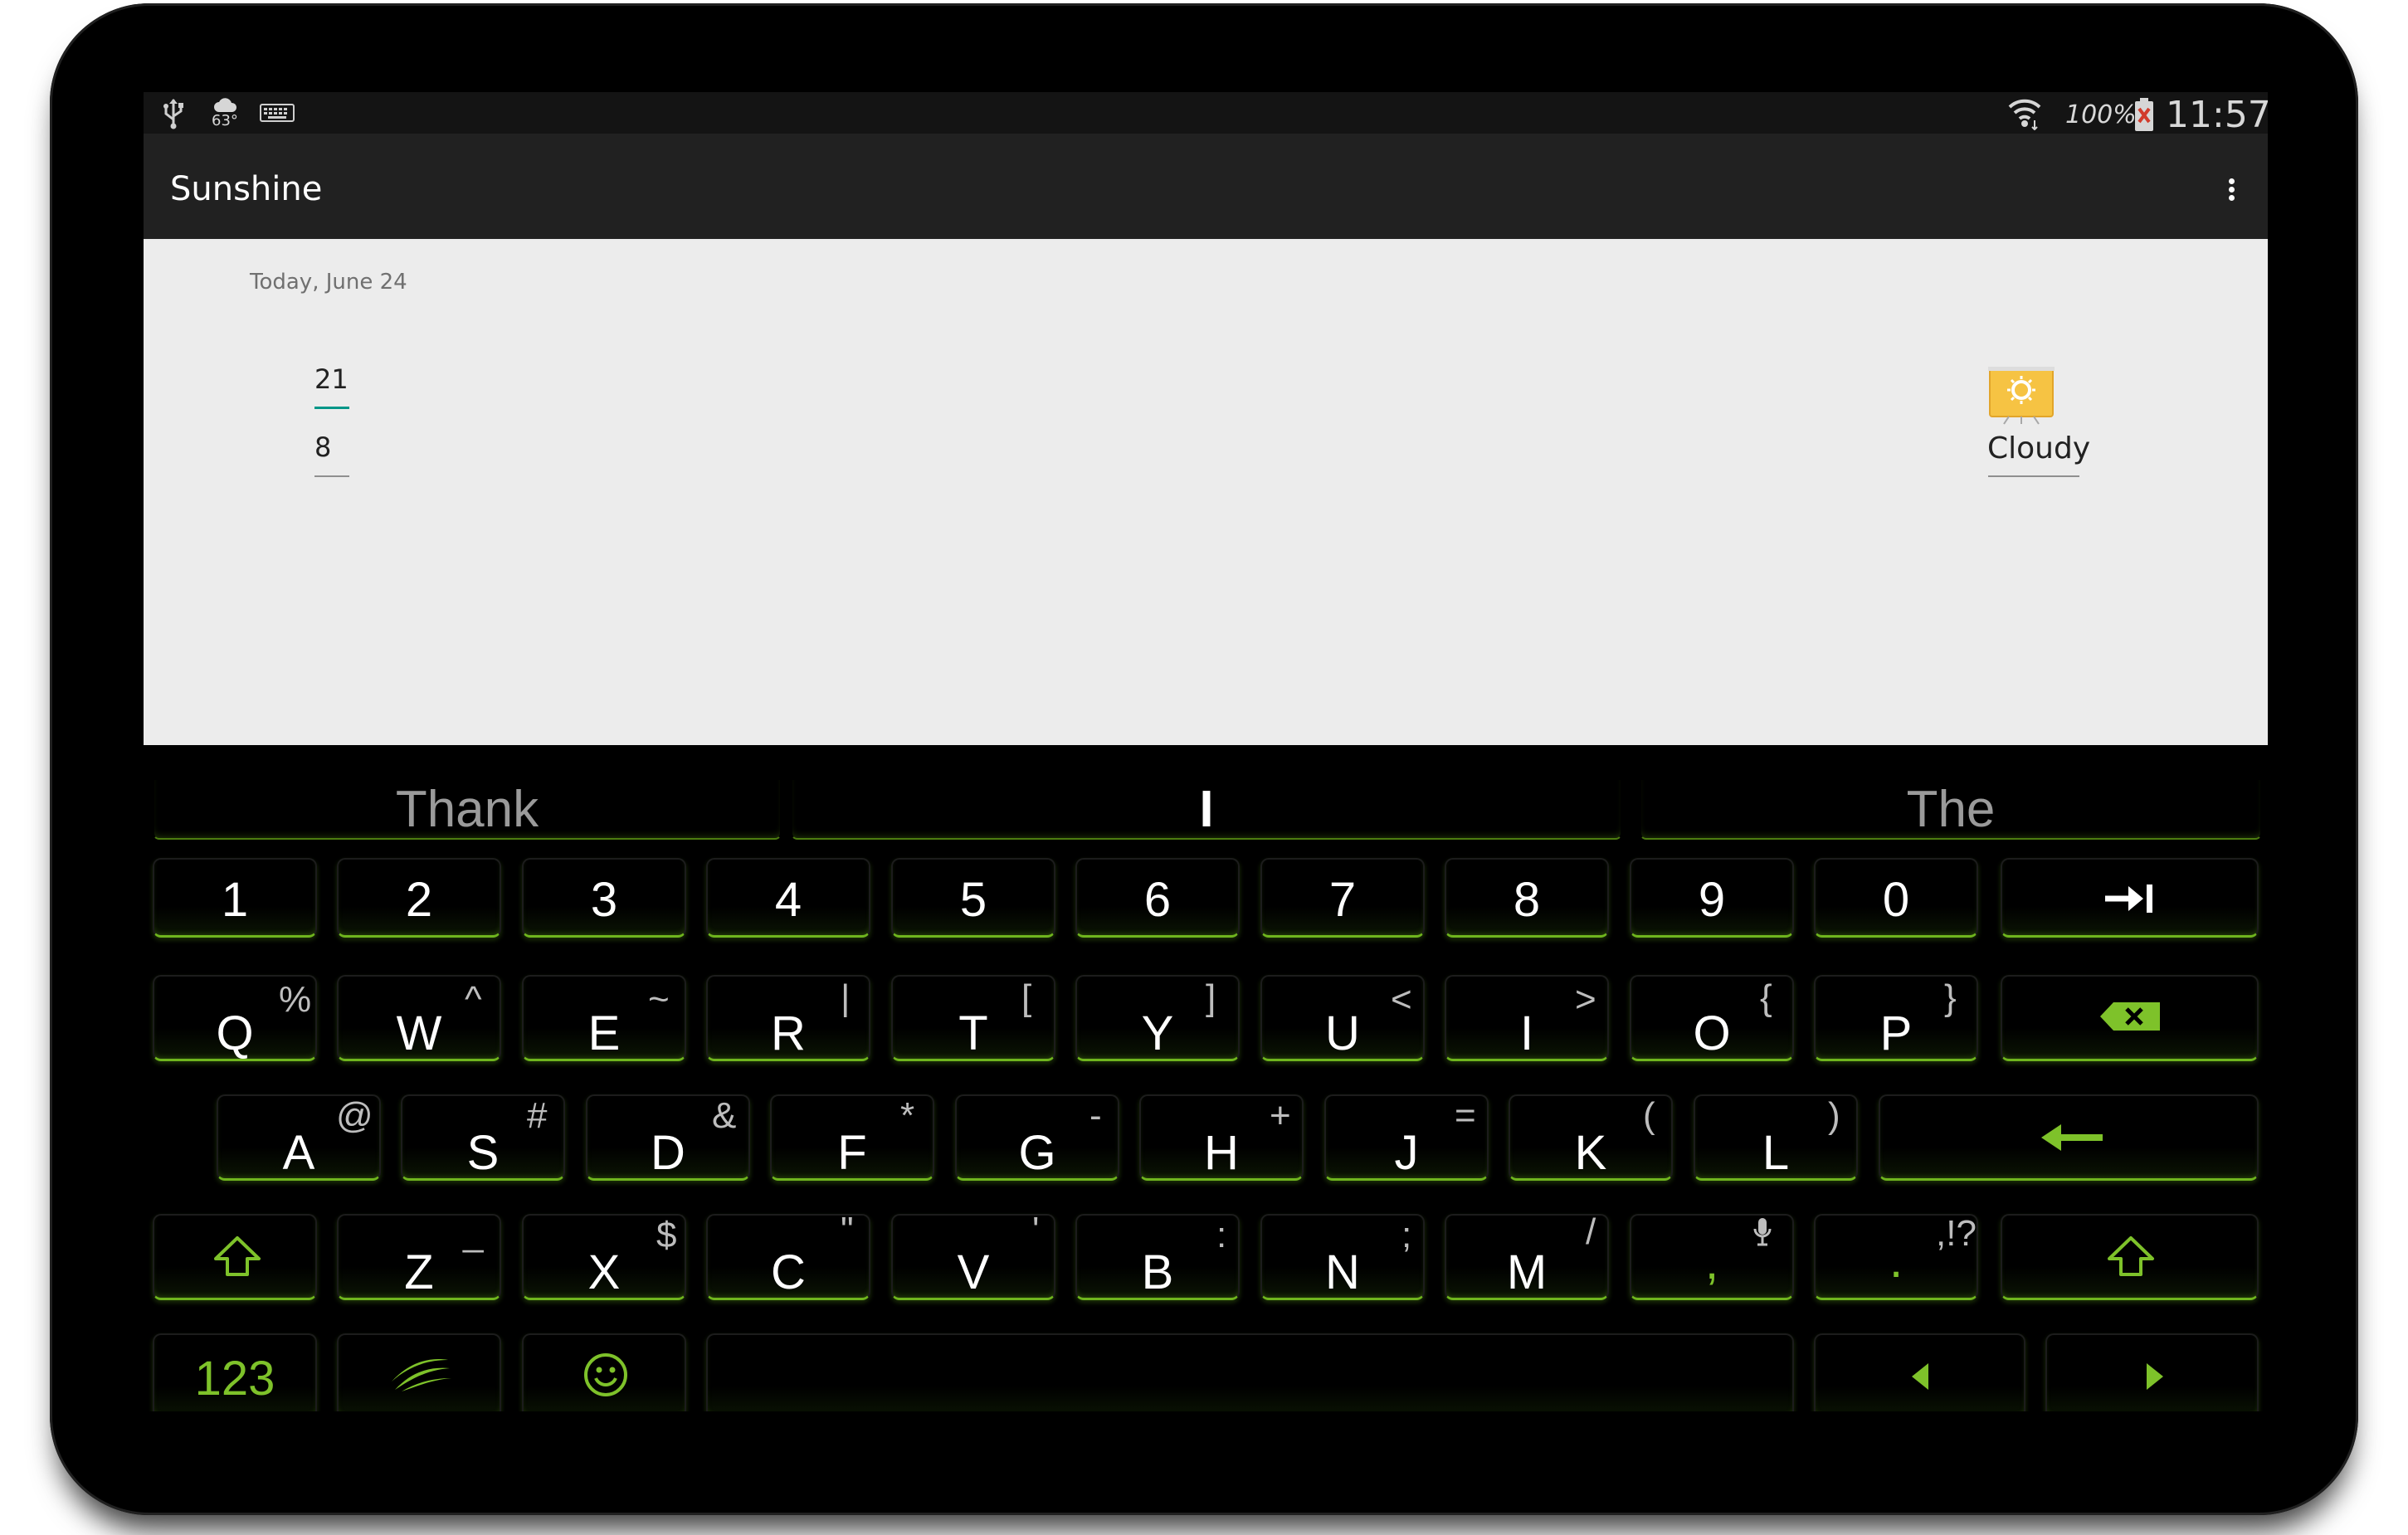 This screenshot has height=1535, width=2408. I want to click on forecast-date: Today, June 24, so click(328, 282).